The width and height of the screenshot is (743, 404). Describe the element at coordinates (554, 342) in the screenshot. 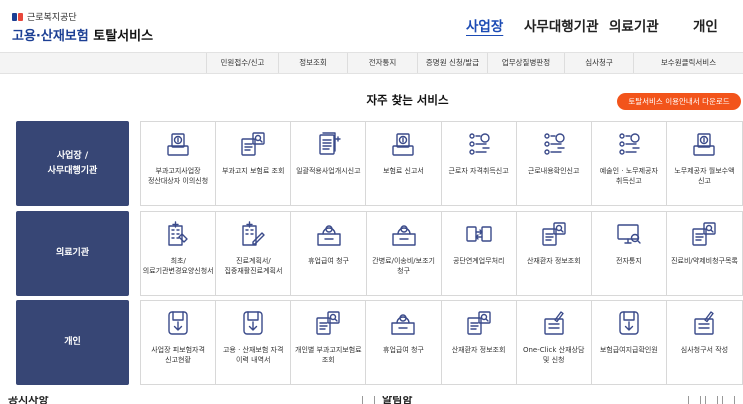

I see `service-item: One-Click 산재상담 및 신청` at that location.